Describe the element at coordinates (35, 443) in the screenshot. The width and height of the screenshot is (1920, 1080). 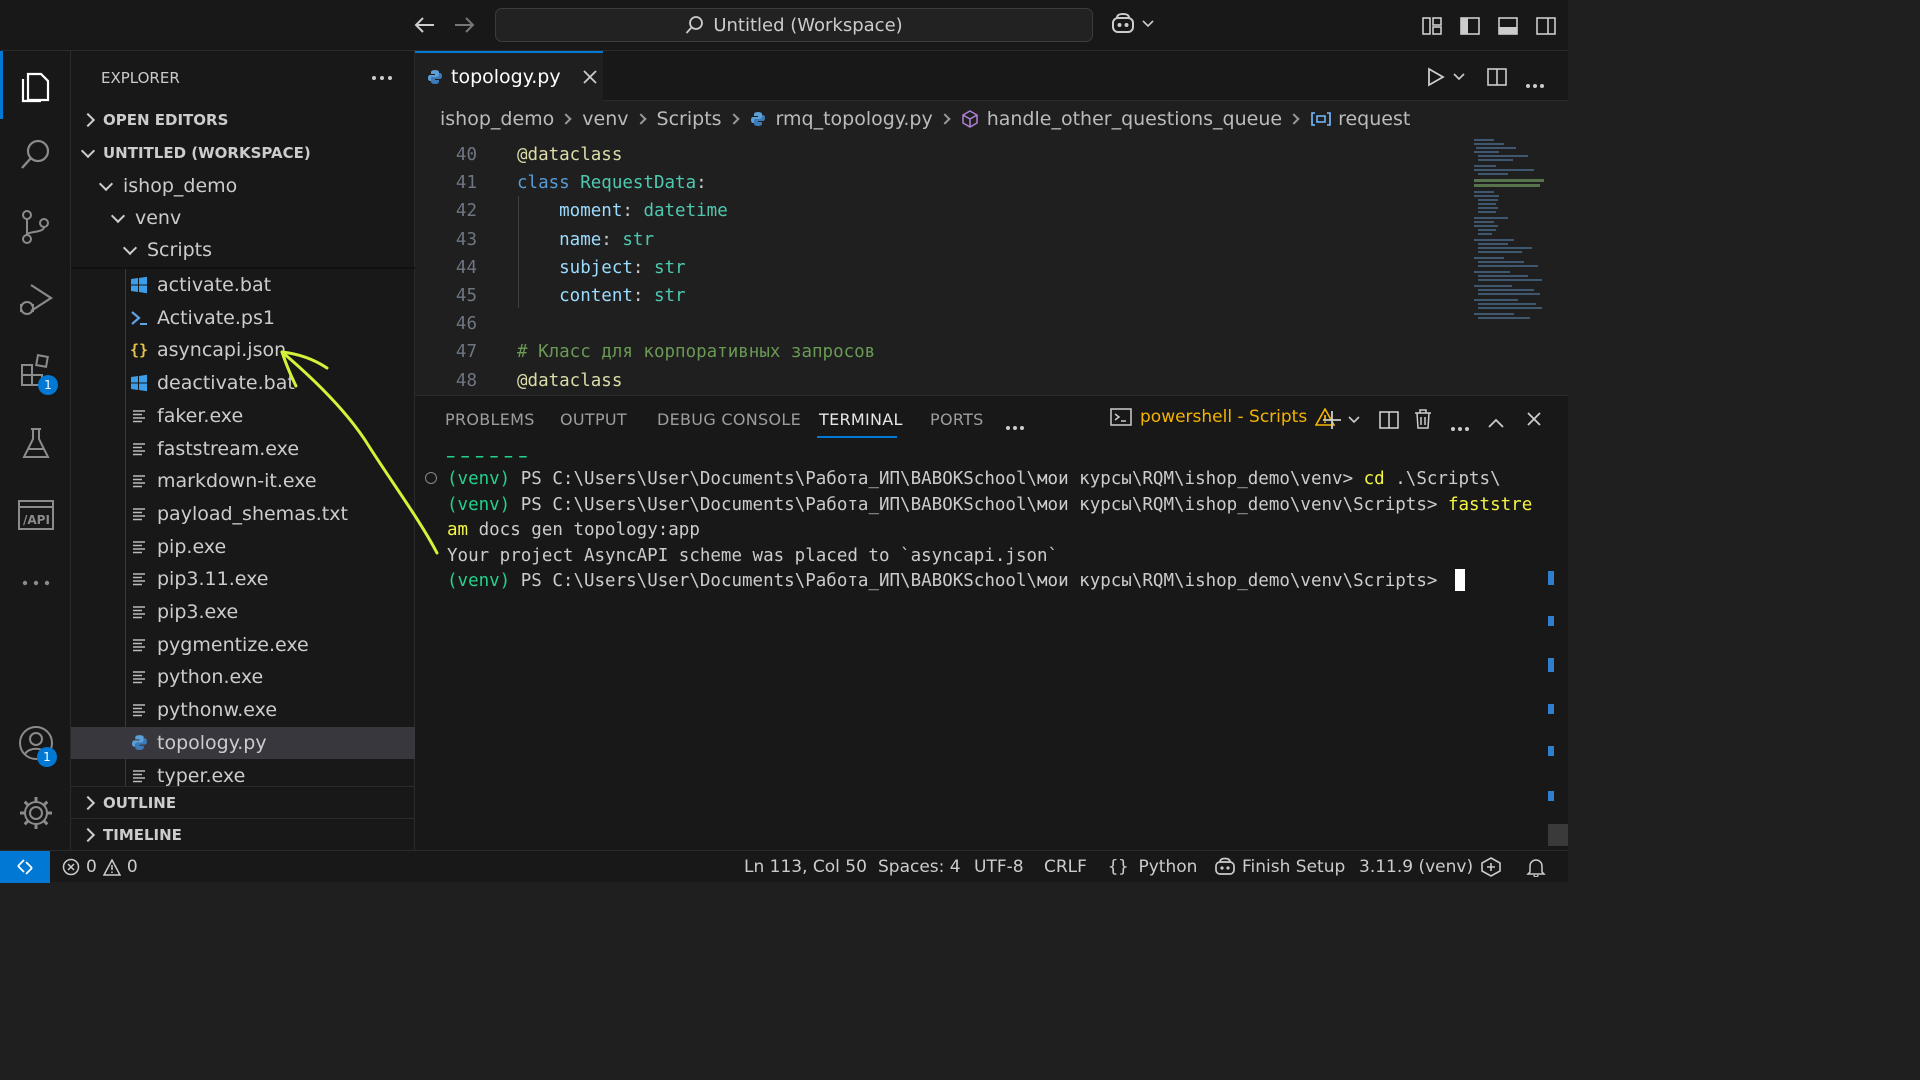
I see `testing-icon` at that location.